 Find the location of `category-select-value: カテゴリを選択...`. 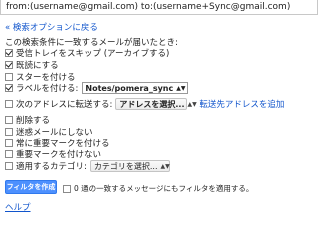

category-select-value: カテゴリを選択... is located at coordinates (125, 166).